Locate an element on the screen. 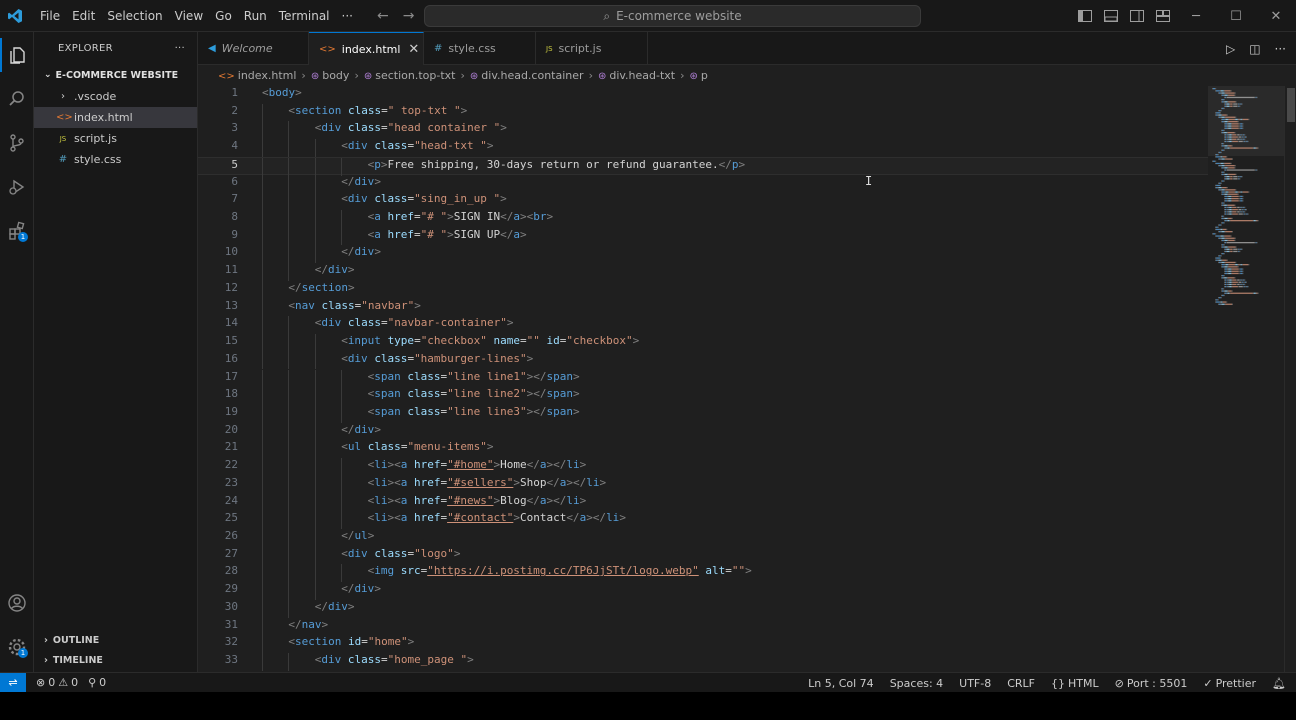  menu-item: ··· is located at coordinates (347, 16).